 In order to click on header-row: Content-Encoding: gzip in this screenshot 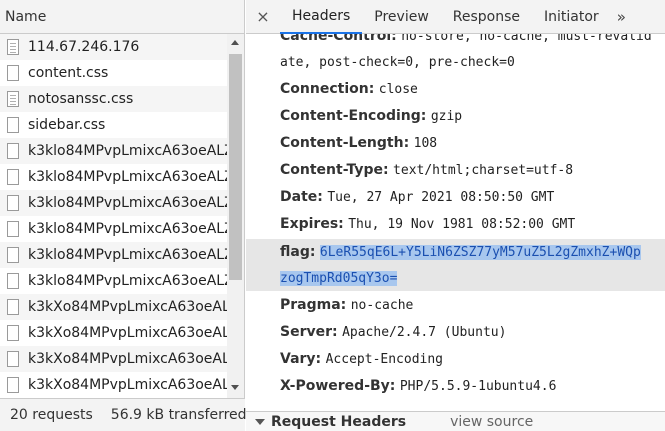, I will do `click(470, 116)`.